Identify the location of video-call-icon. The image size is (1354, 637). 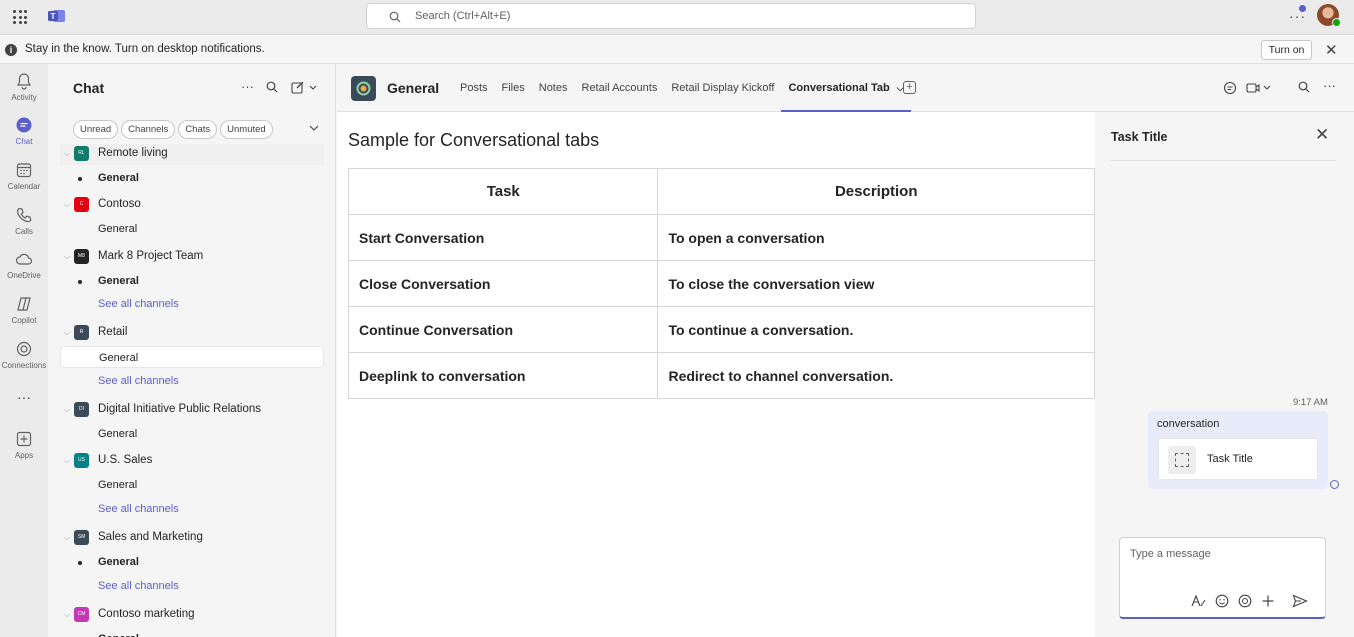
(1259, 88).